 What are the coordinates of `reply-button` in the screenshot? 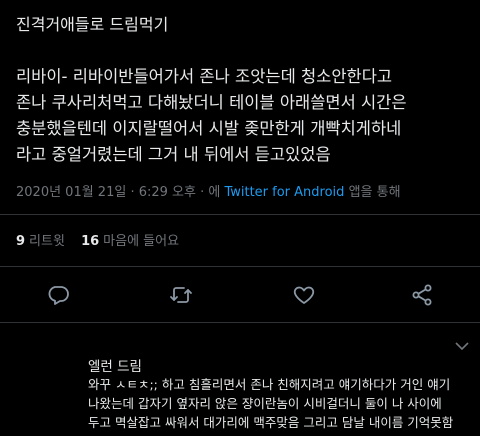 It's located at (58, 295).